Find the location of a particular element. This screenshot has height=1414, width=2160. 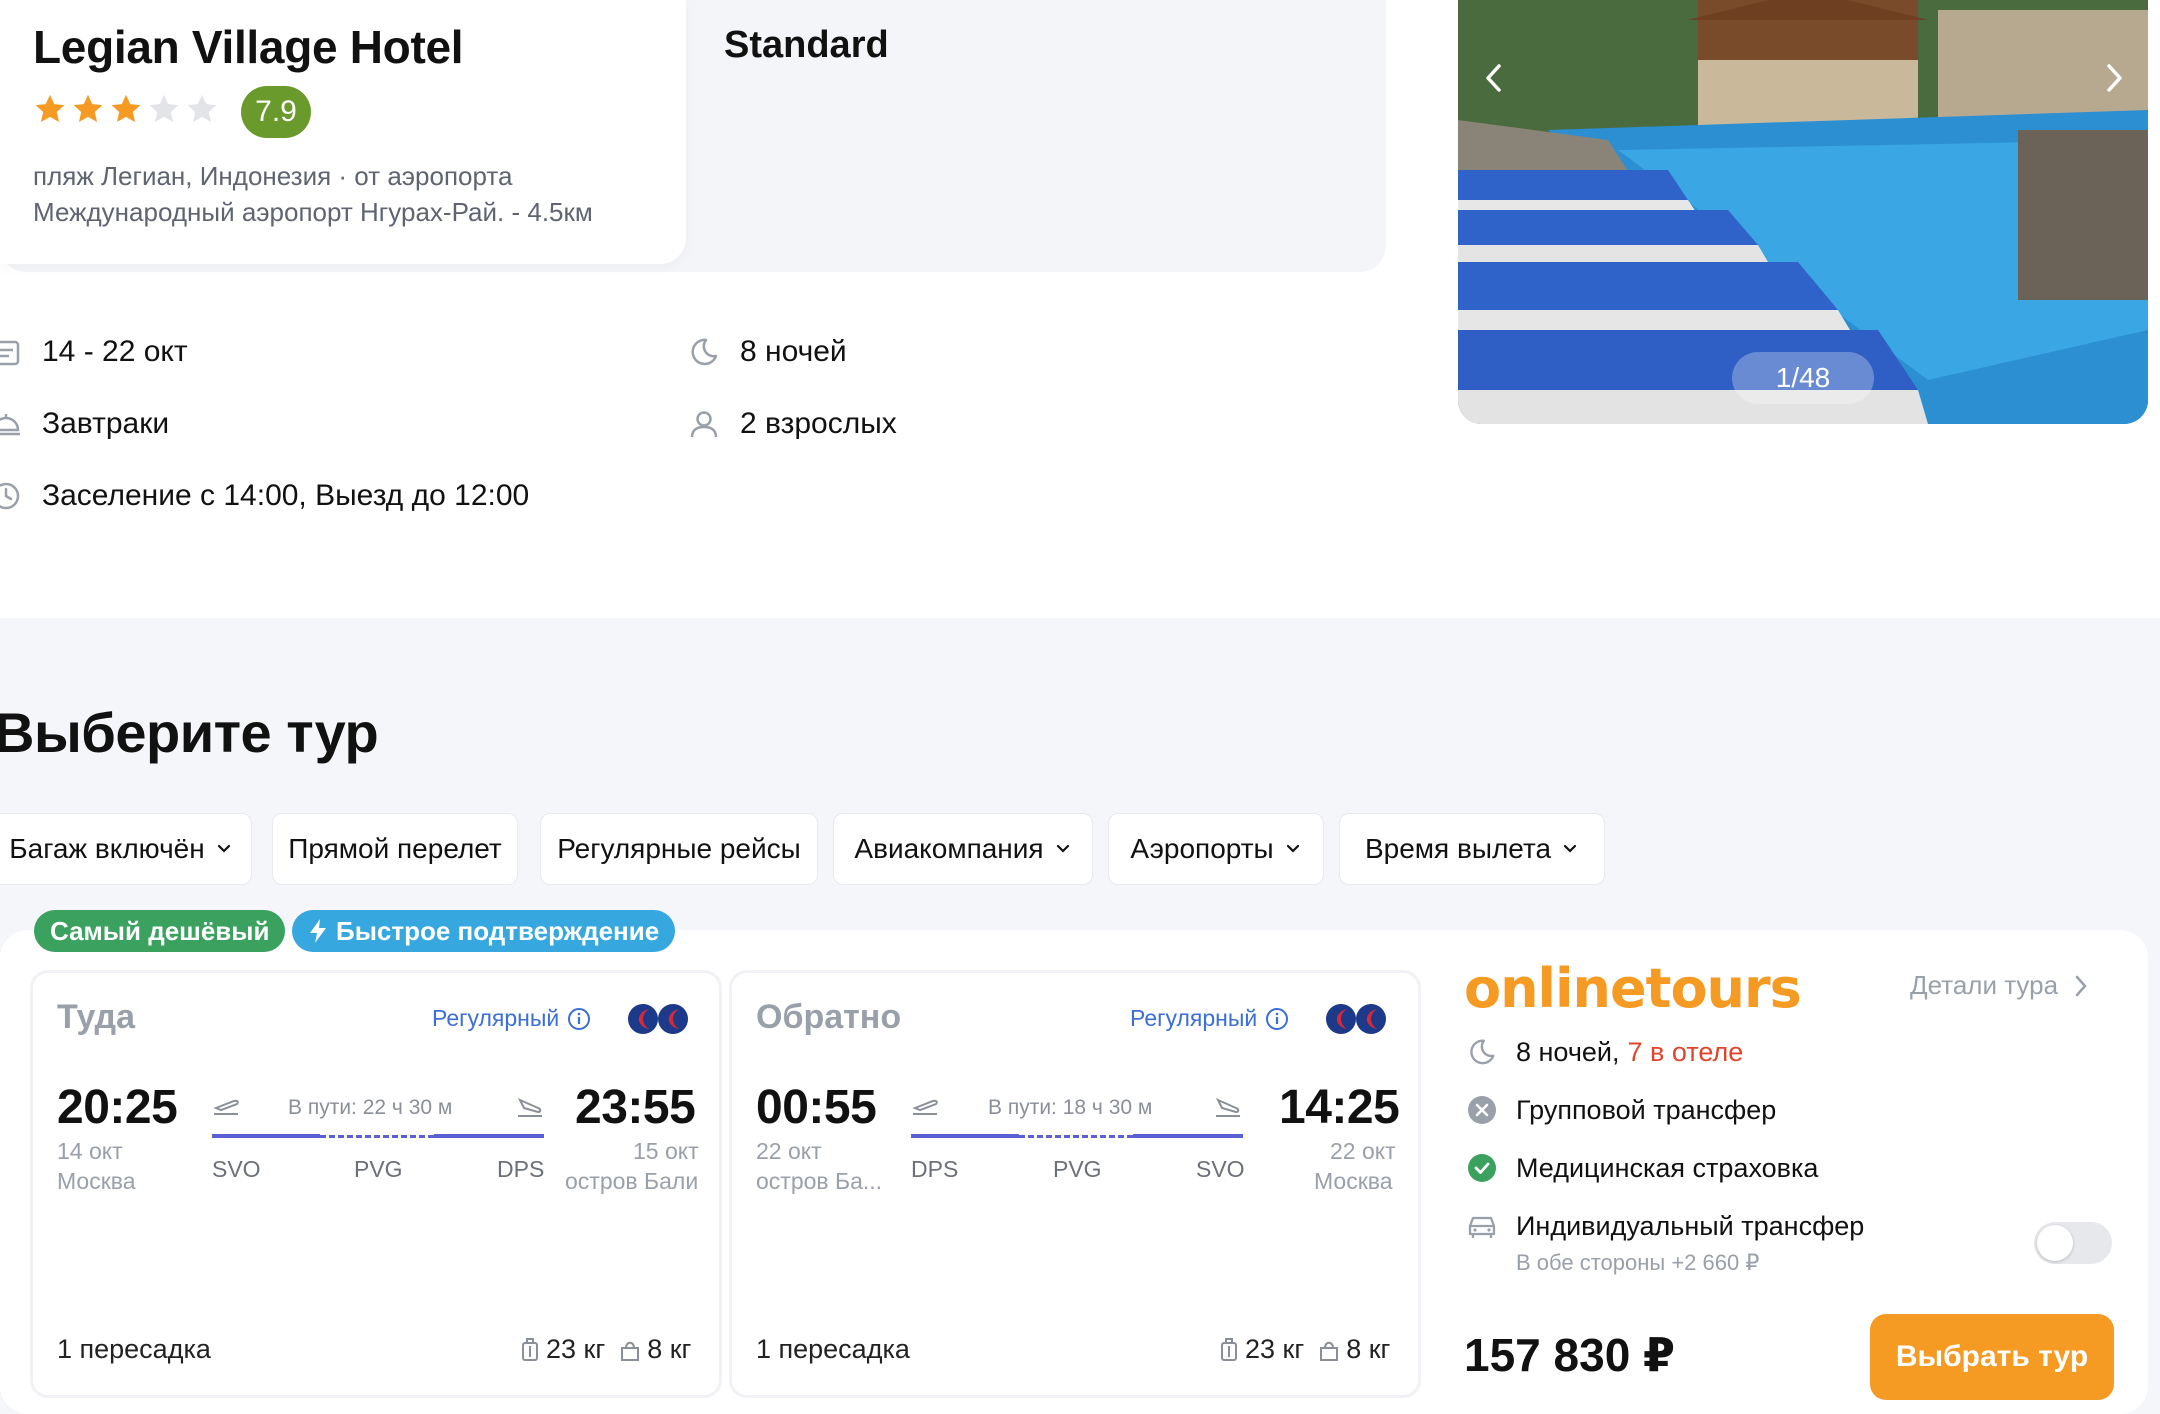

return-departure-time: 00:55 is located at coordinates (816, 1107).